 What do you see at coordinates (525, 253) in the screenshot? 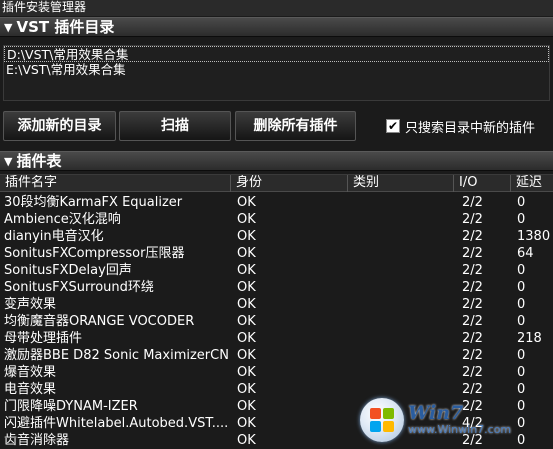
I see `cell-latency: 64` at bounding box center [525, 253].